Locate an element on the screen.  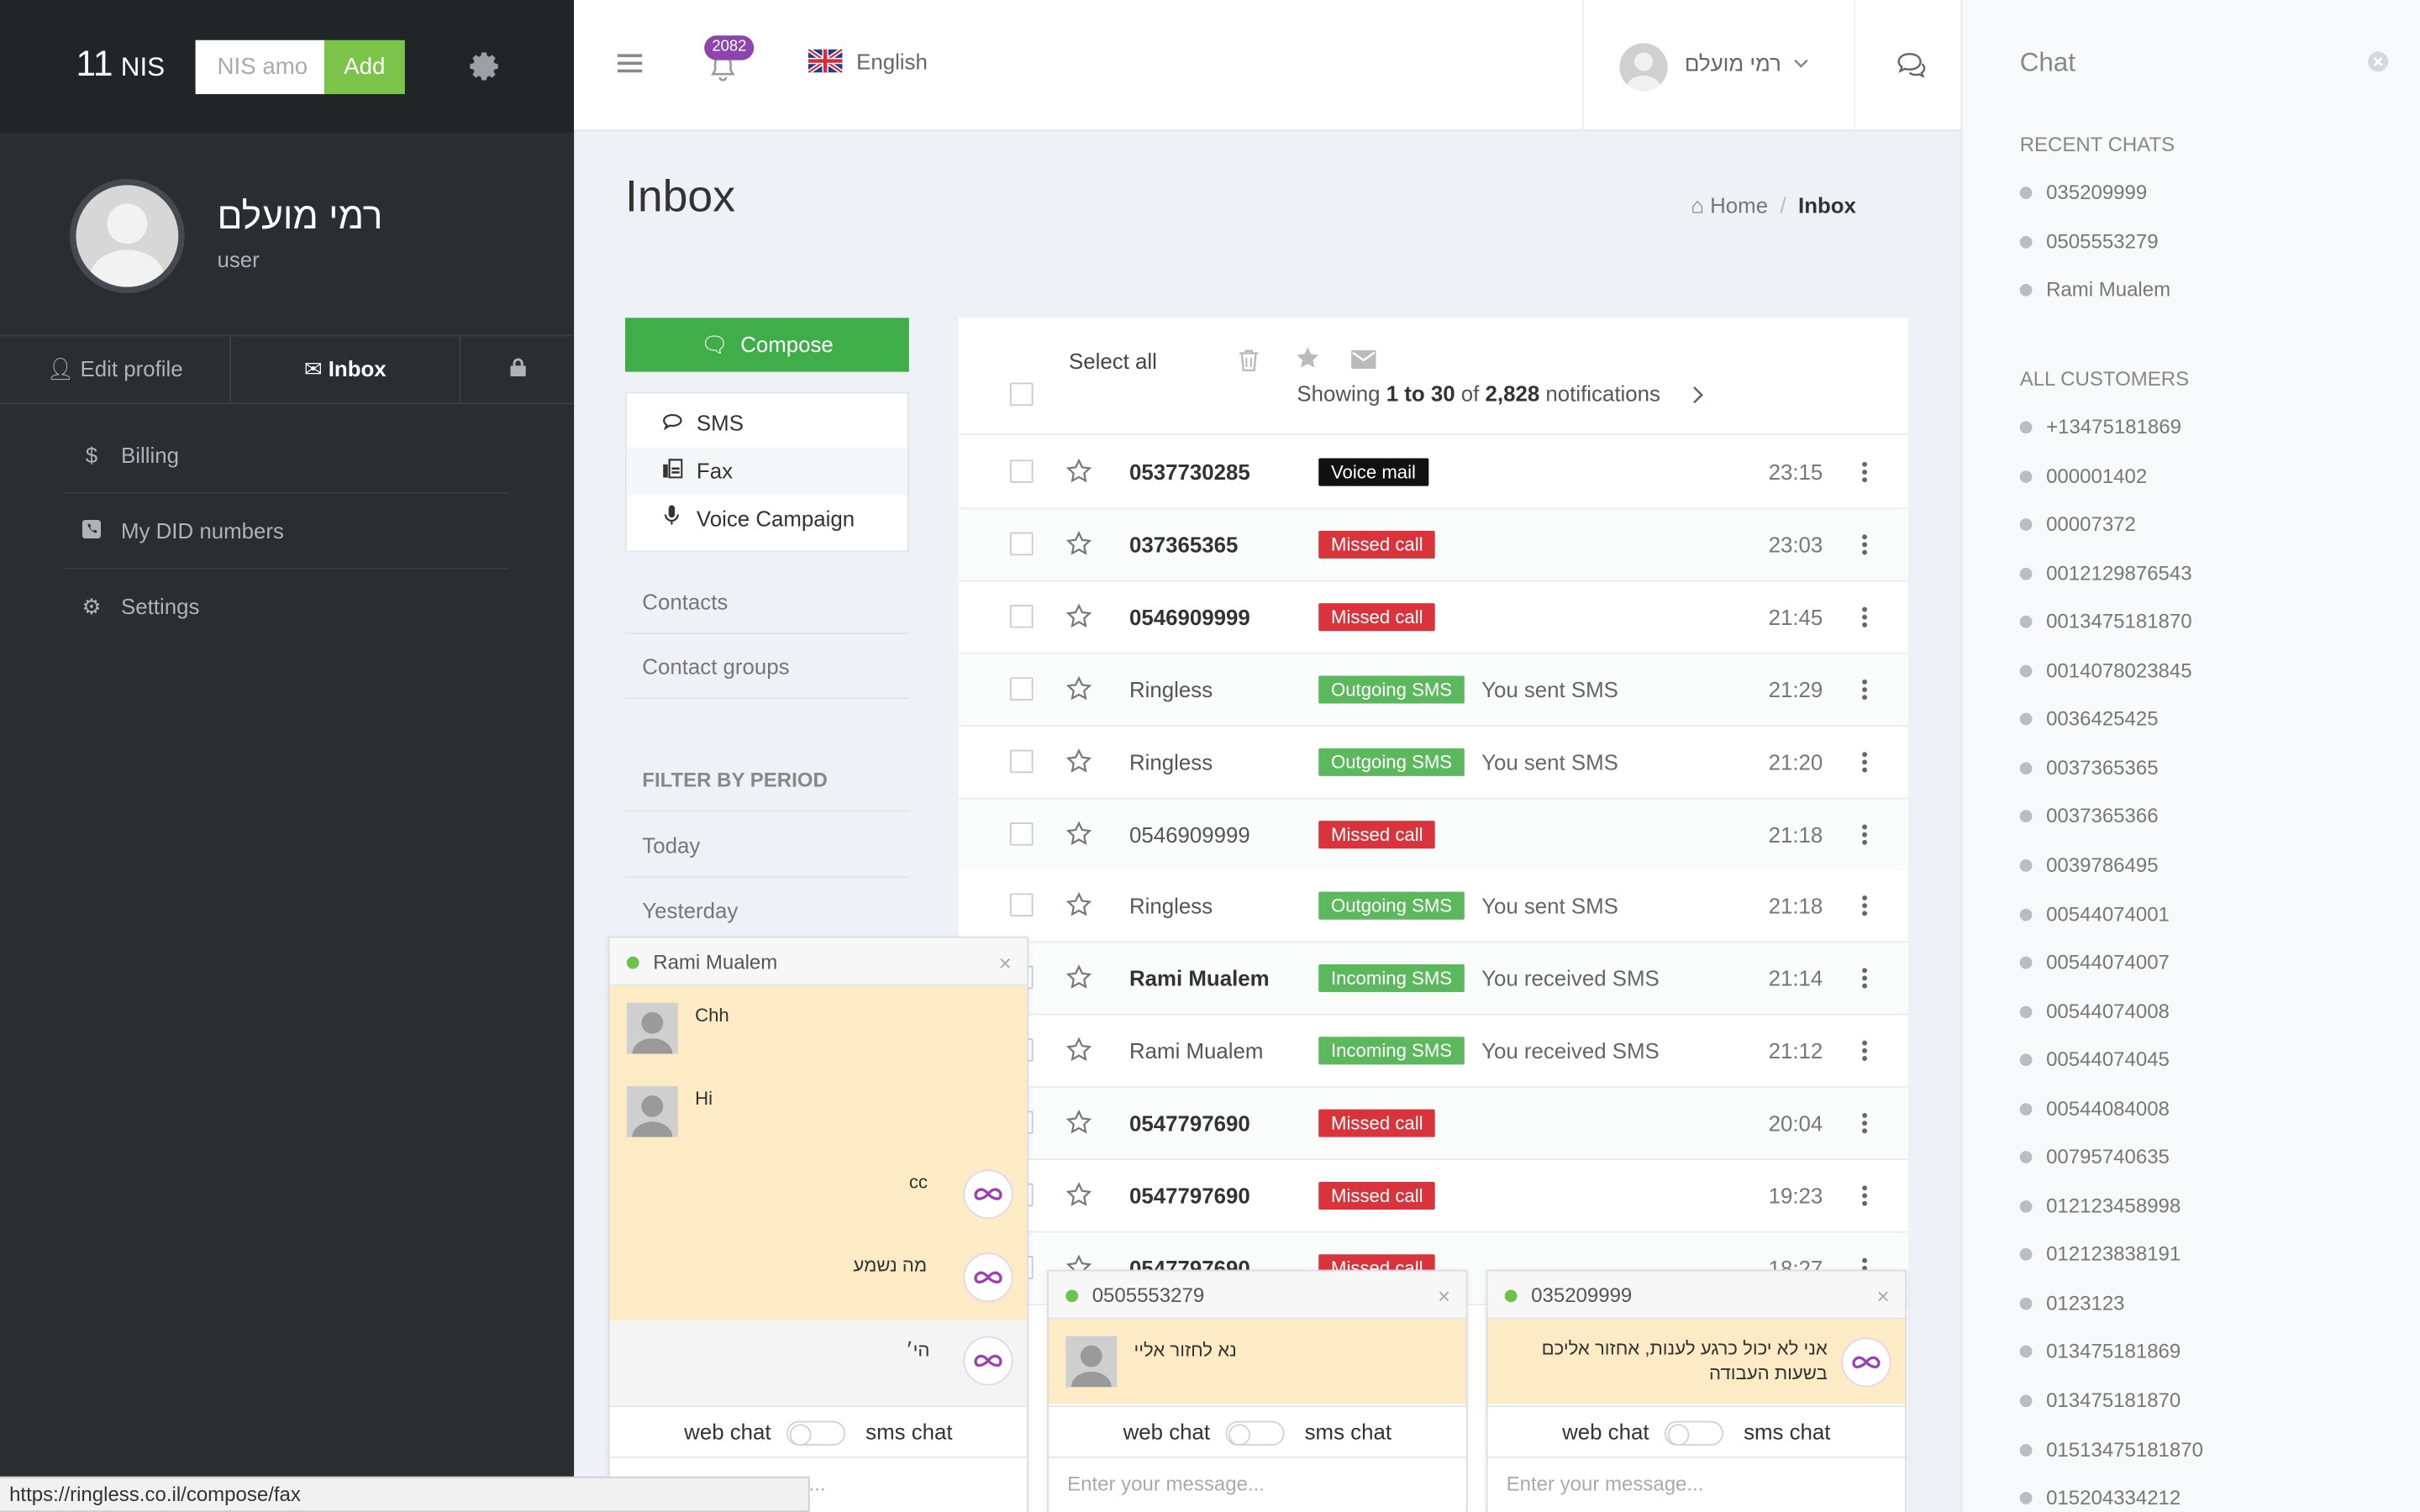
language-selector: English is located at coordinates (892, 62).